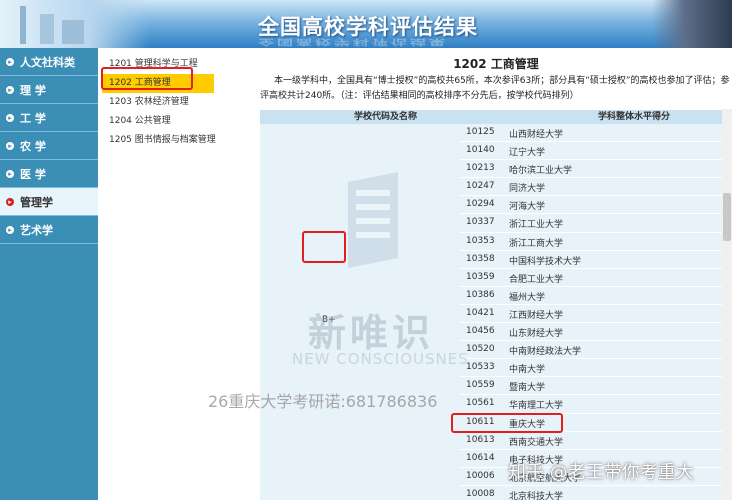  I want to click on sidebar-item: ▸ 理 学, so click(49, 90).